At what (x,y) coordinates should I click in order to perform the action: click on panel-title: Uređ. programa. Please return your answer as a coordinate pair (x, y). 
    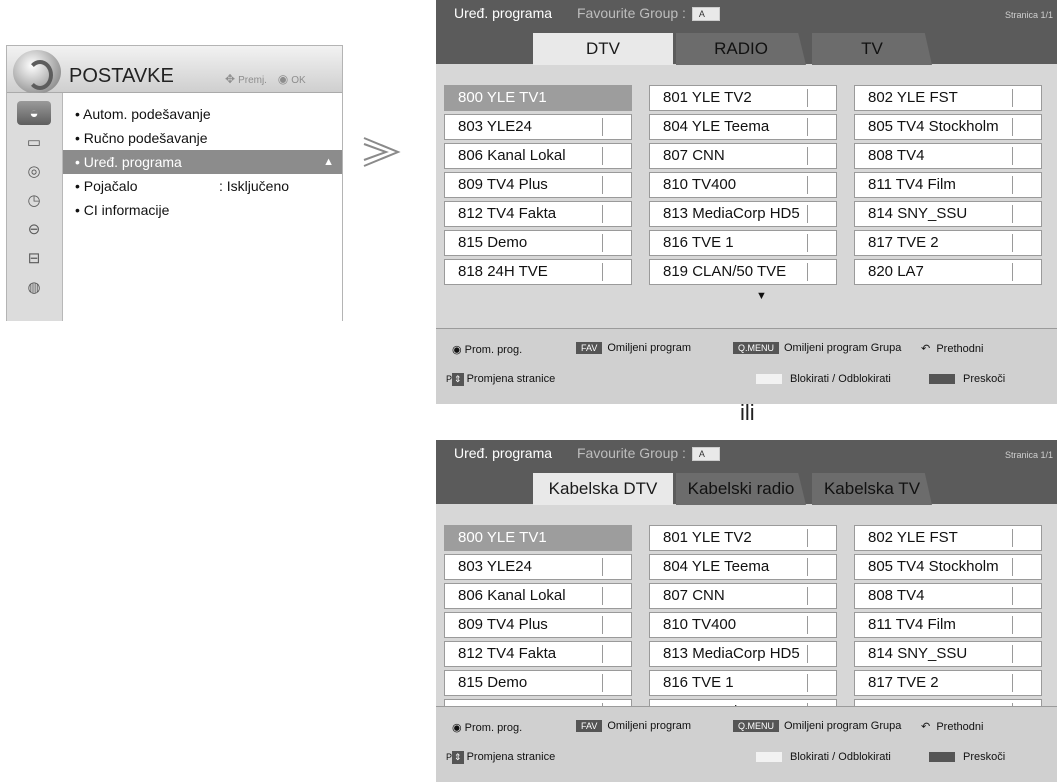
    Looking at the image, I should click on (503, 13).